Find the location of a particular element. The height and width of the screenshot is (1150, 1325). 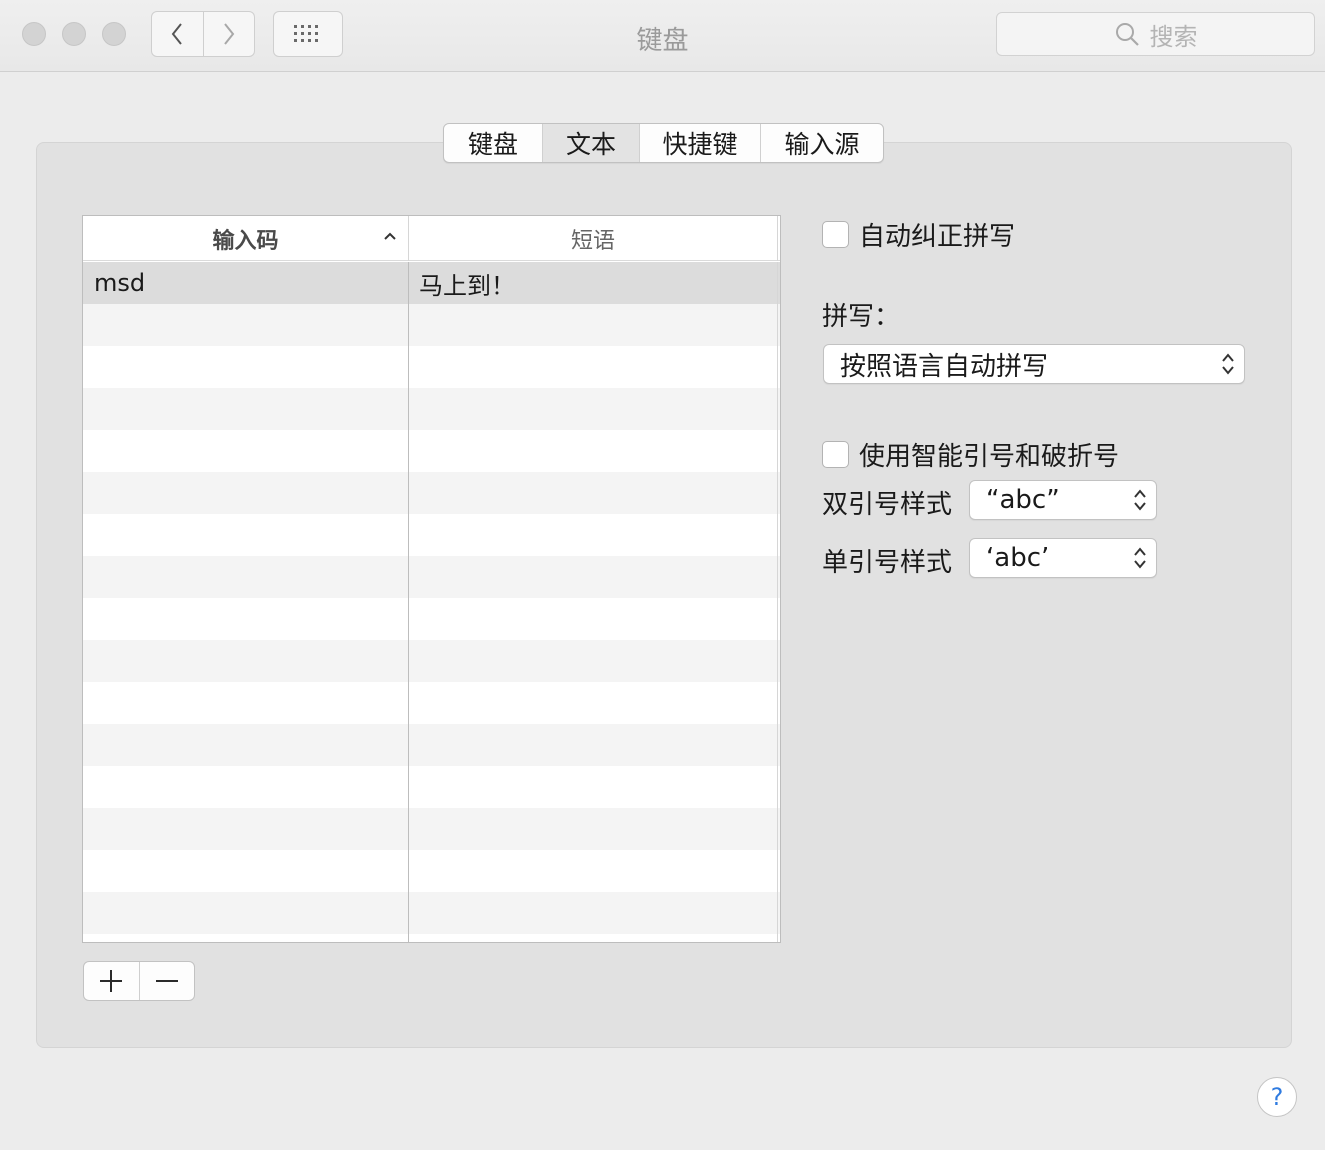

remove-button is located at coordinates (166, 981).